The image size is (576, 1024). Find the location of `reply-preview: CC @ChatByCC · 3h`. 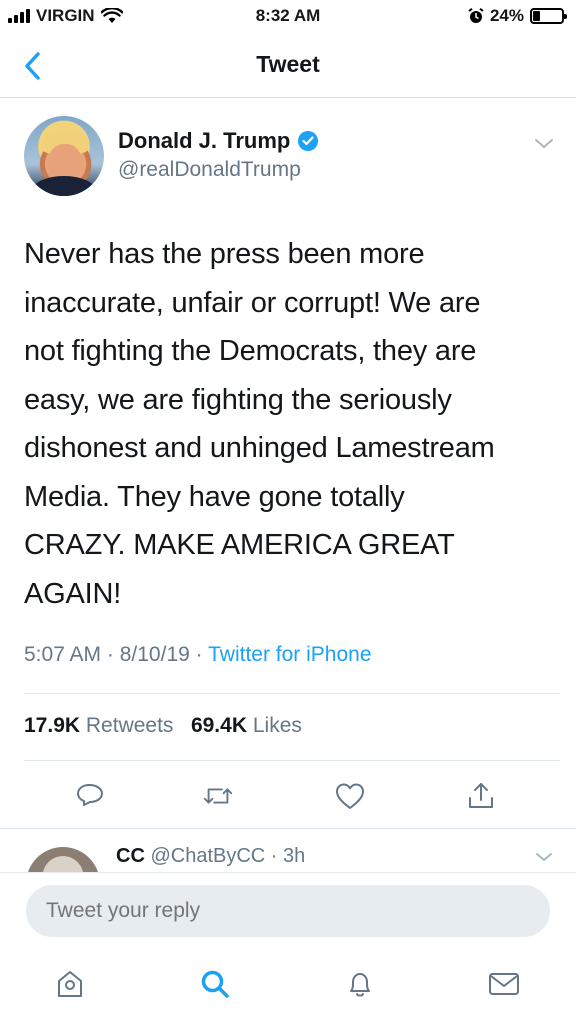

reply-preview: CC @ChatByCC · 3h is located at coordinates (288, 850).